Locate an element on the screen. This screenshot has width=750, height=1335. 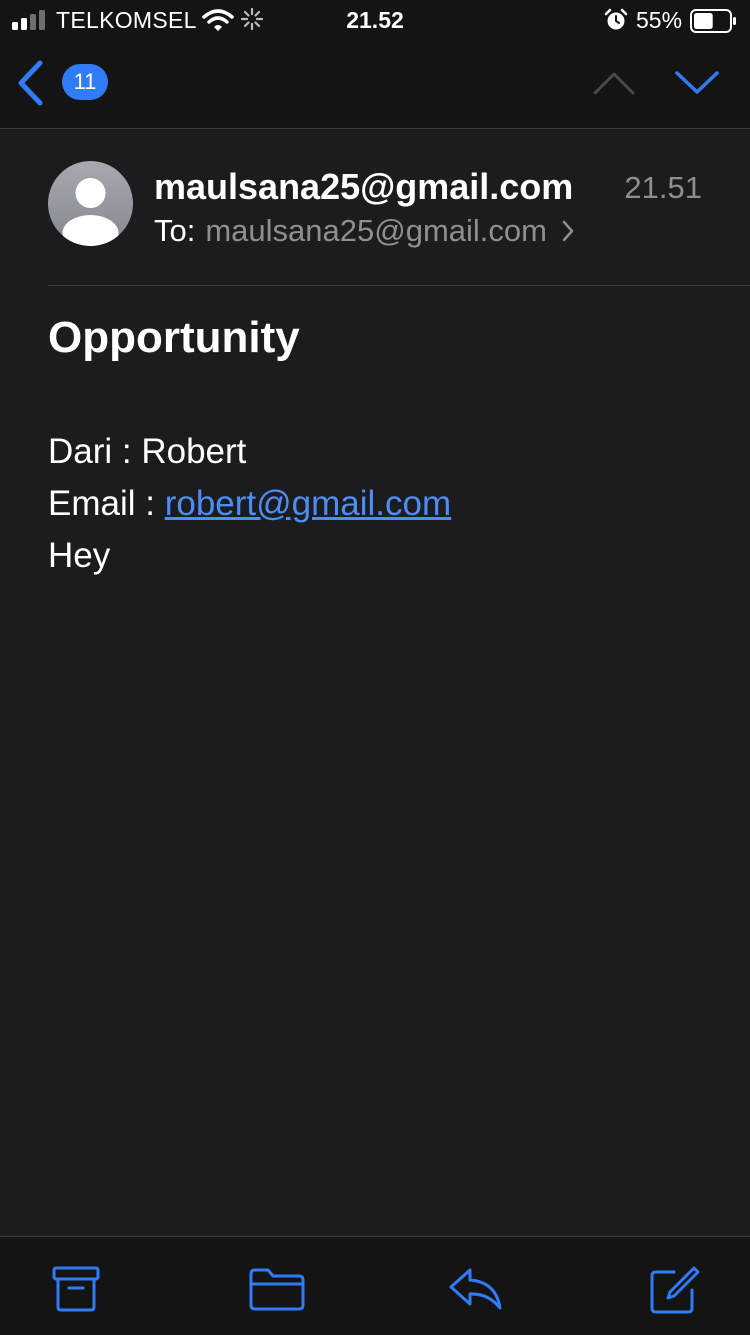
to-label: To: is located at coordinates (175, 230).